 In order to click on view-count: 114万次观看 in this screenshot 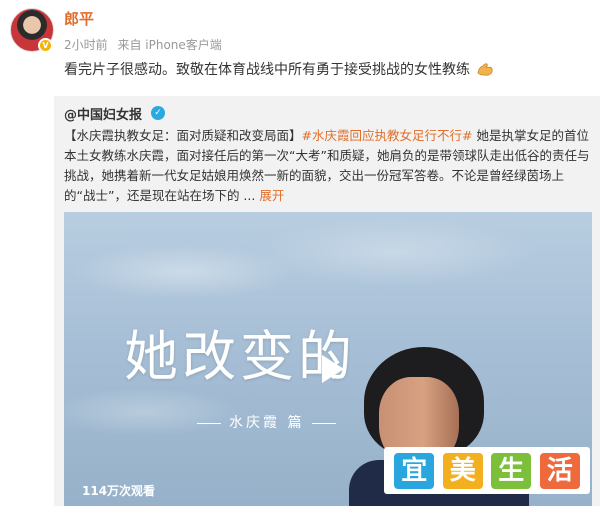, I will do `click(119, 491)`.